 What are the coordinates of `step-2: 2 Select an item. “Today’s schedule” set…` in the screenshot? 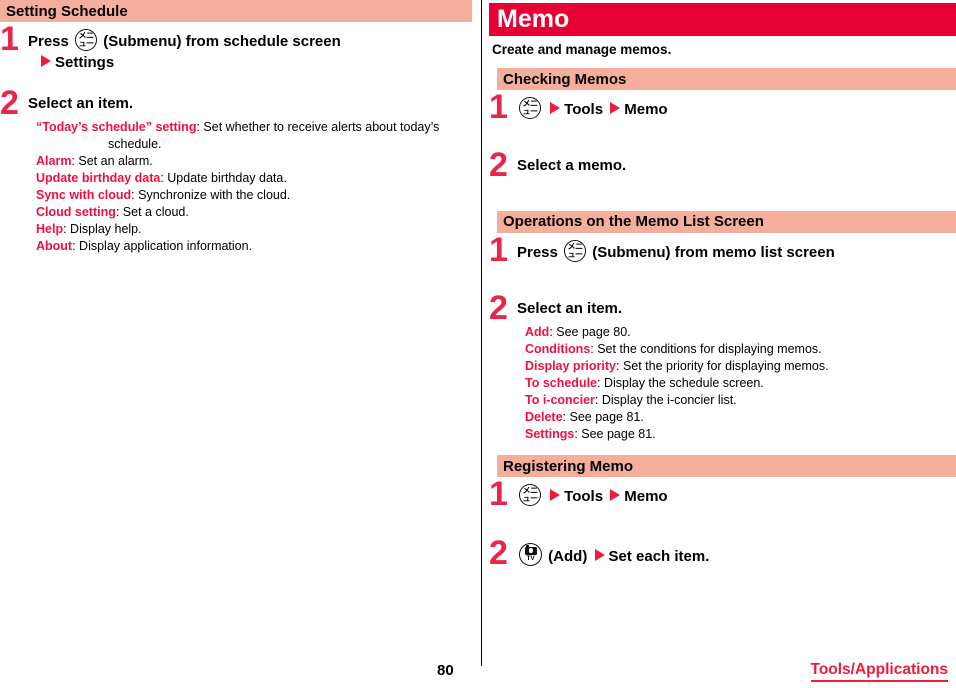 It's located at (236, 169).